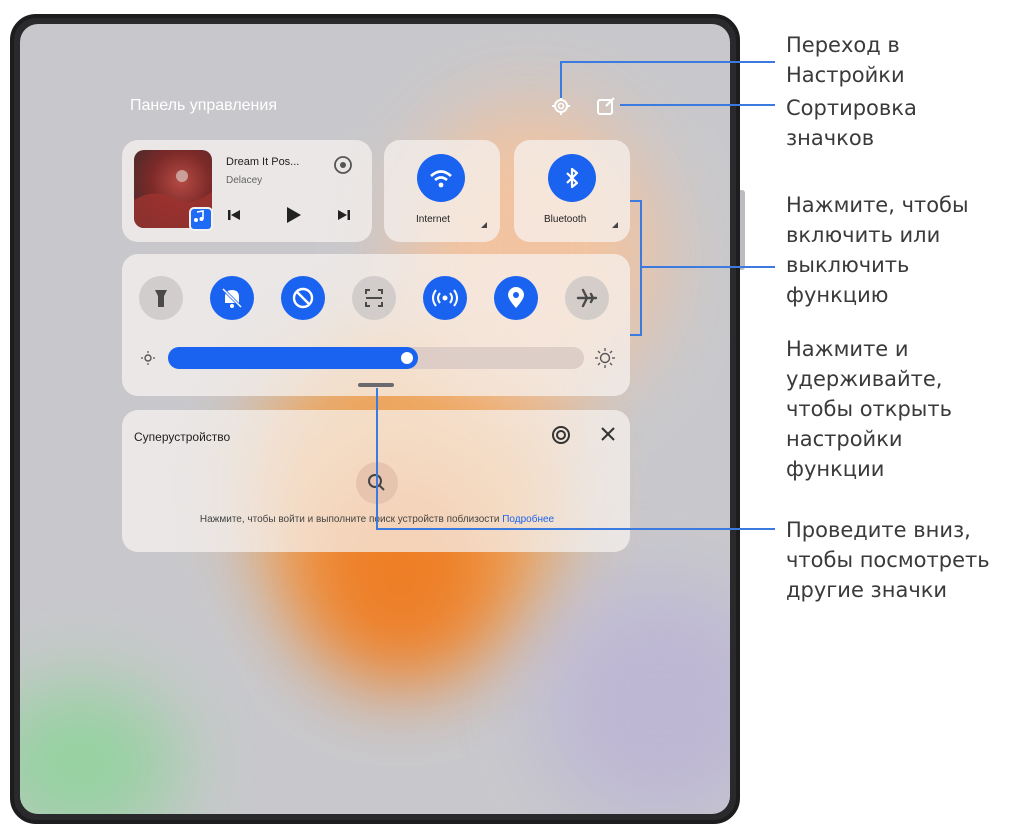  What do you see at coordinates (561, 435) in the screenshot?
I see `target-icon` at bounding box center [561, 435].